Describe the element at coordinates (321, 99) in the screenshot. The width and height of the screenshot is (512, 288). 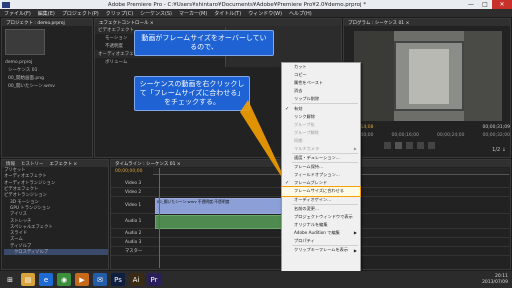
I see `context-menu-item: リップル削除` at that location.